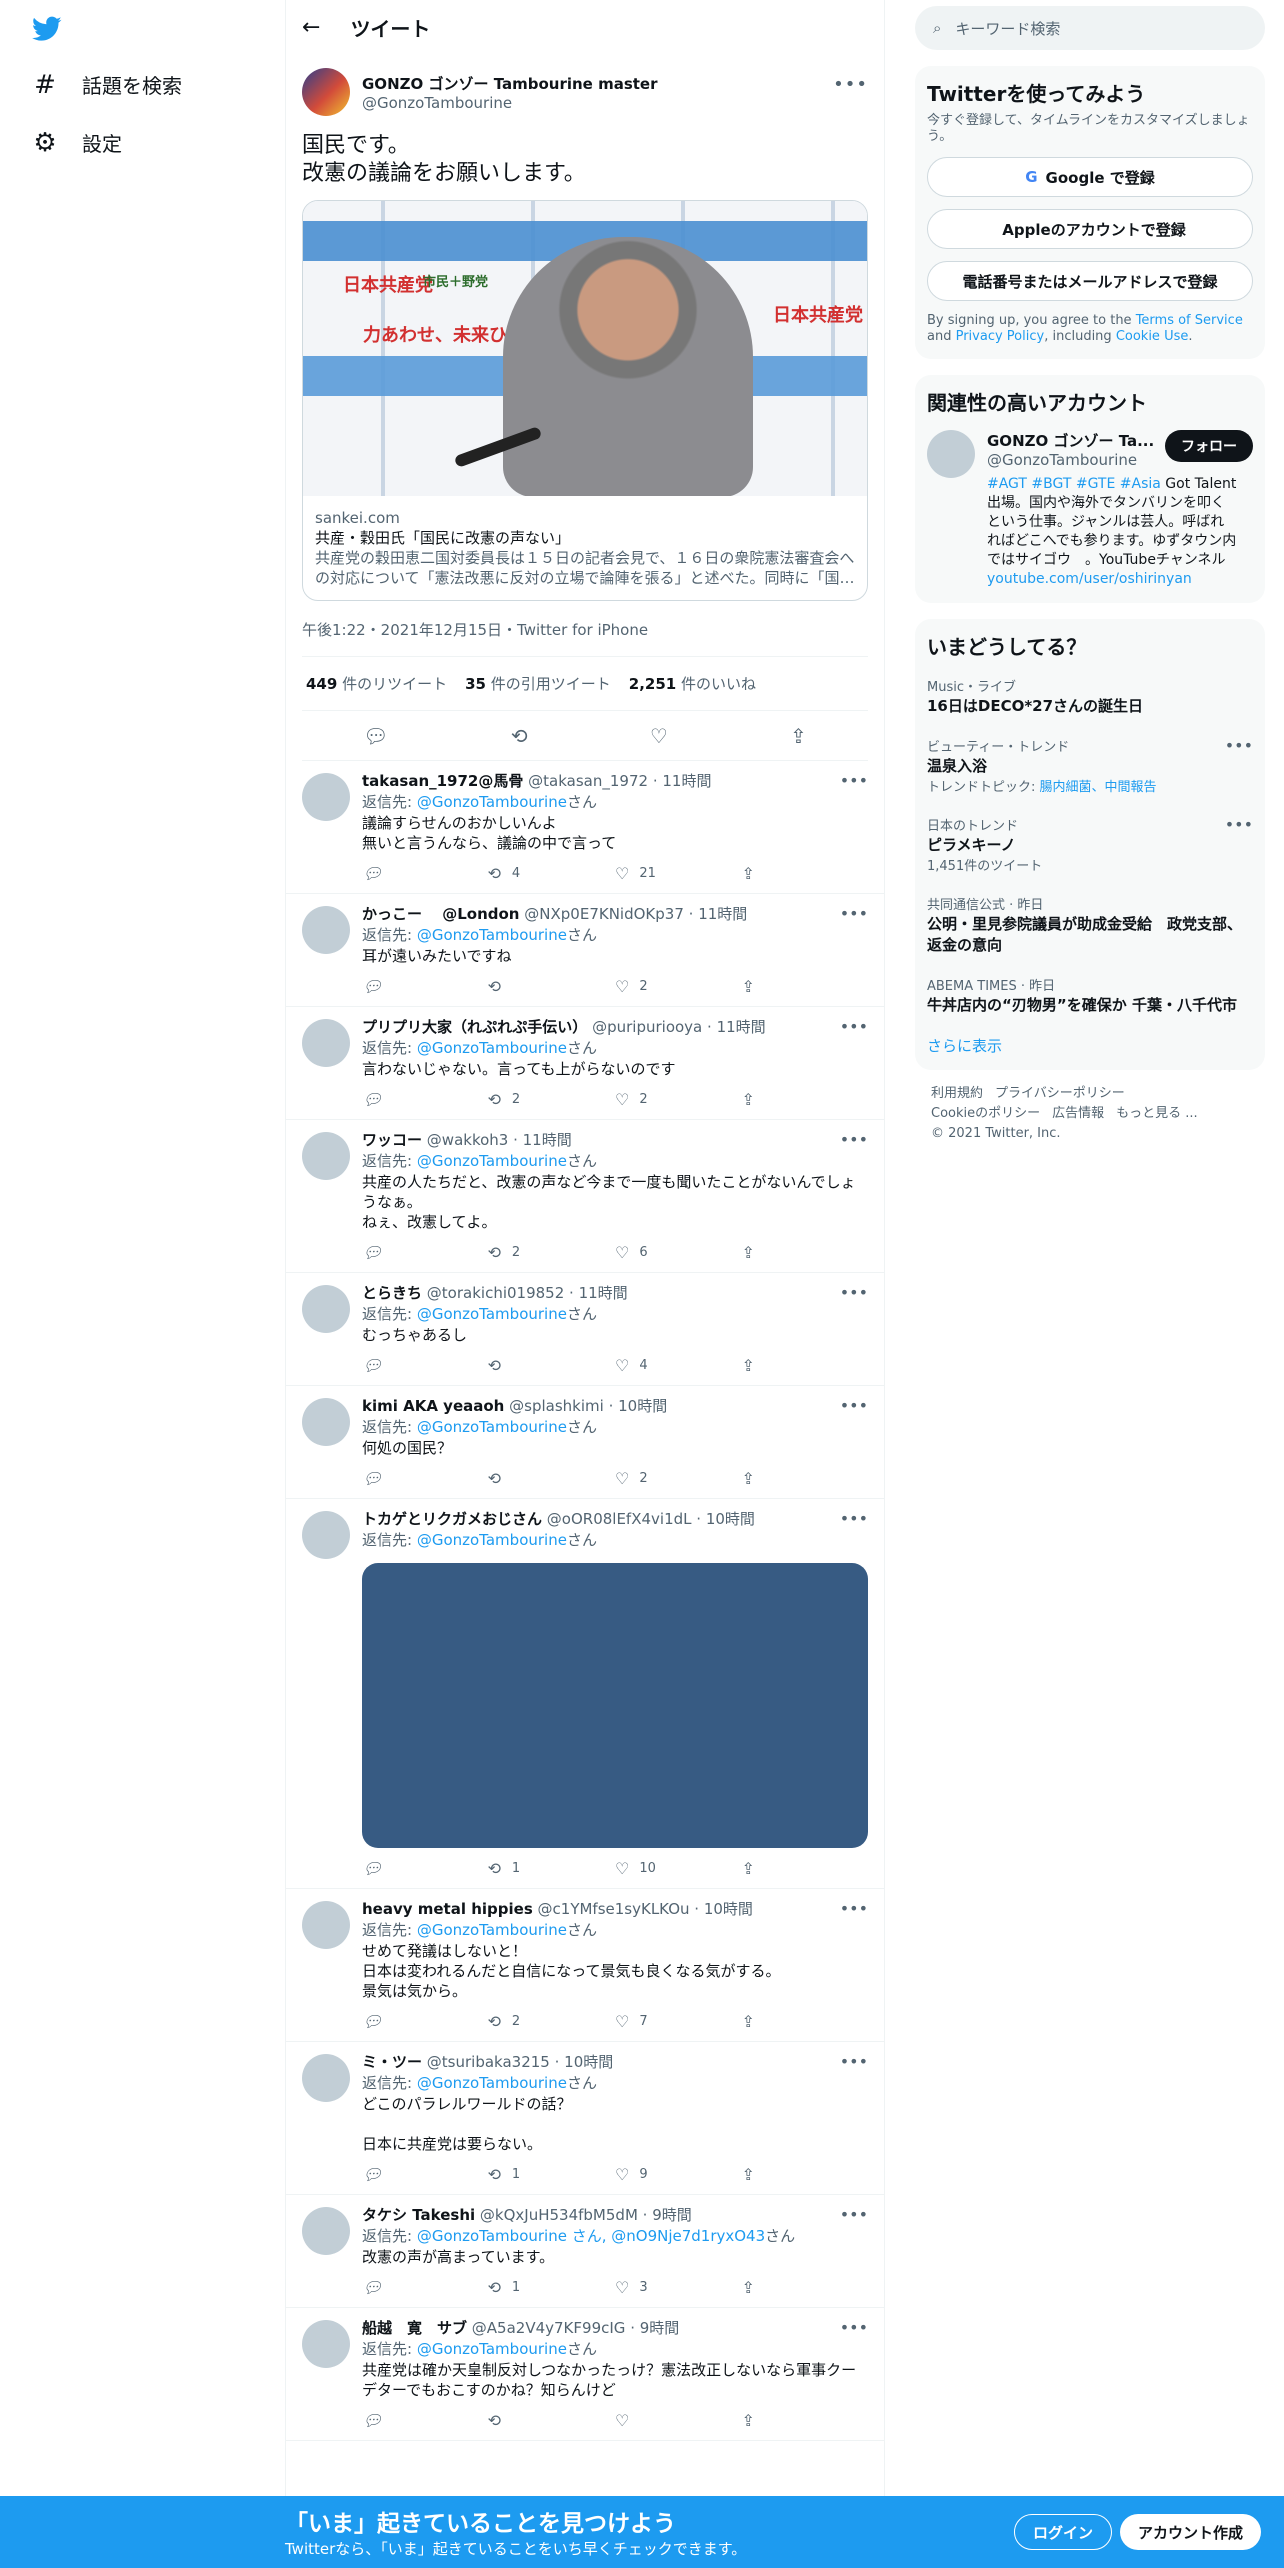 This screenshot has width=1284, height=2568. Describe the element at coordinates (1191, 2532) in the screenshot. I see `signup-button: アカウント作成` at that location.